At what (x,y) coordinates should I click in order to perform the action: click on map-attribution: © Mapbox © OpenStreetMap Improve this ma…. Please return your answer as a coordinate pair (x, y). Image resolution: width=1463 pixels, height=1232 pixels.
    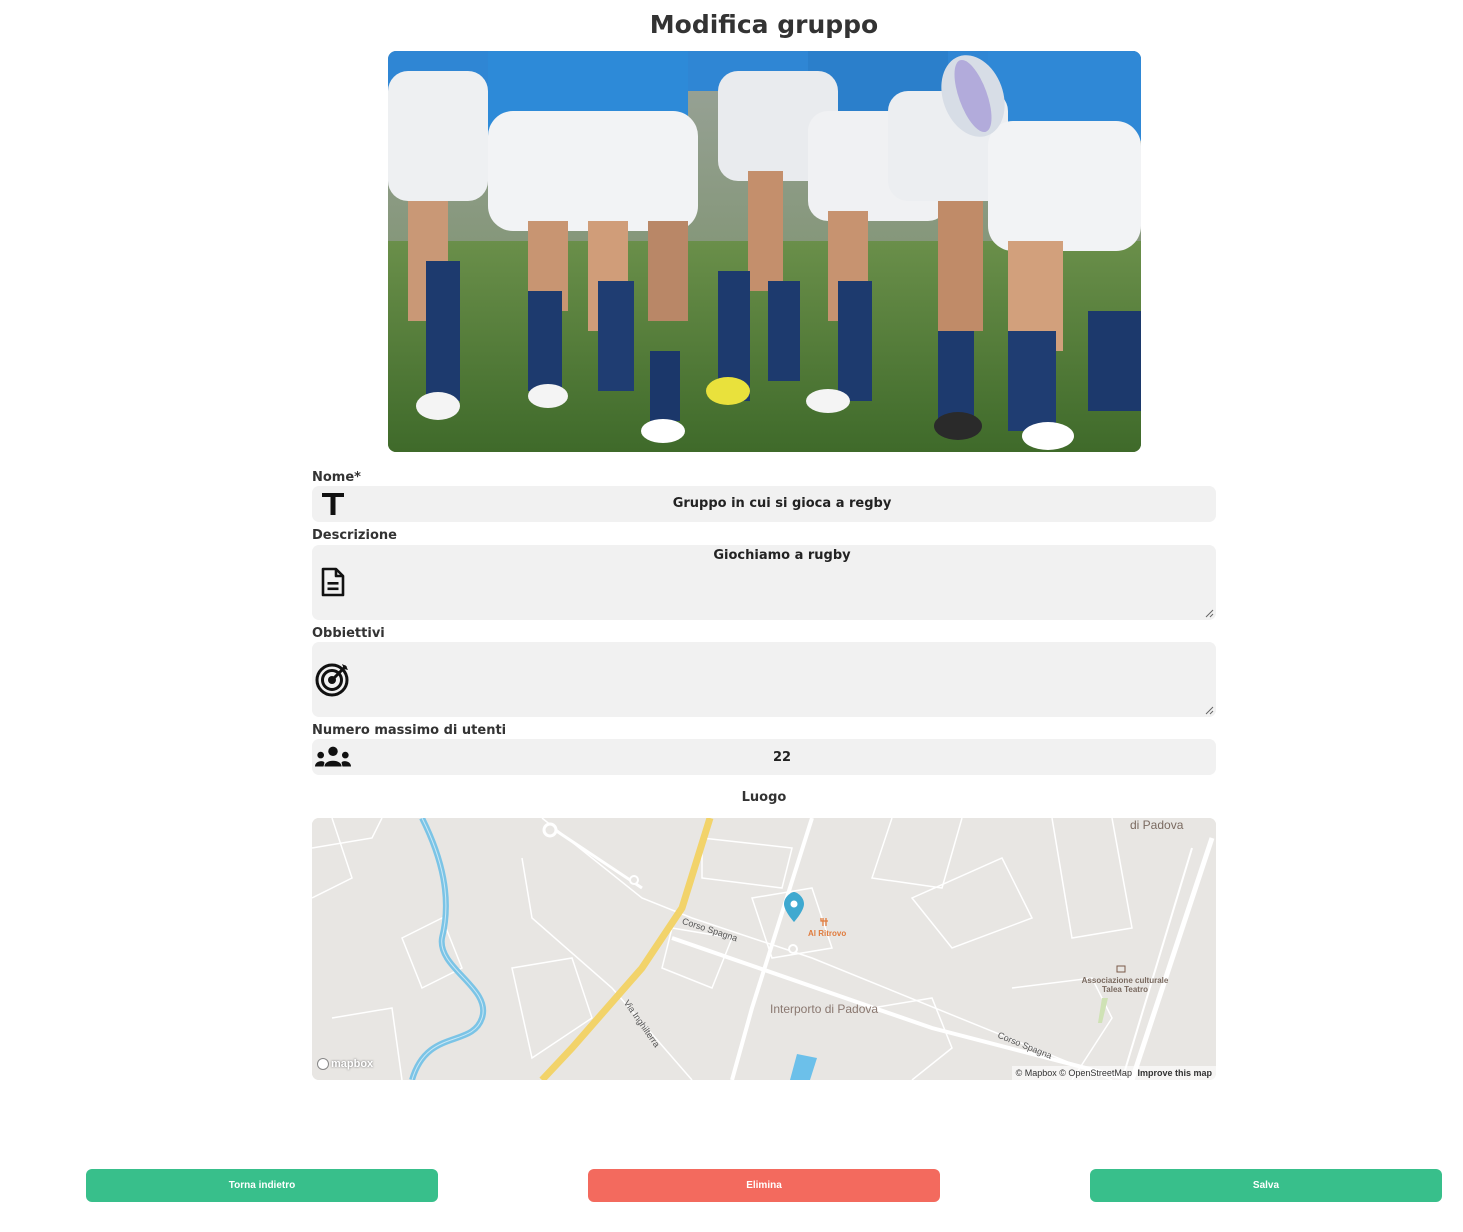
    Looking at the image, I should click on (1113, 1073).